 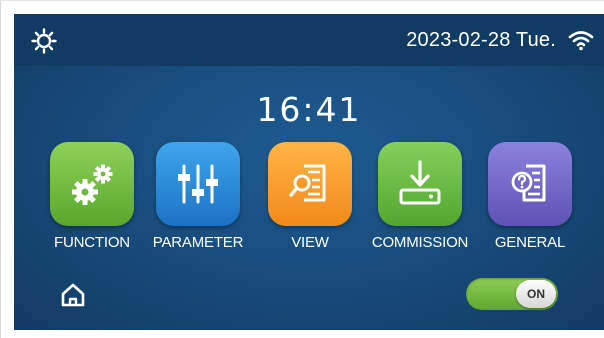 What do you see at coordinates (512, 294) in the screenshot?
I see `power-toggle: ON` at bounding box center [512, 294].